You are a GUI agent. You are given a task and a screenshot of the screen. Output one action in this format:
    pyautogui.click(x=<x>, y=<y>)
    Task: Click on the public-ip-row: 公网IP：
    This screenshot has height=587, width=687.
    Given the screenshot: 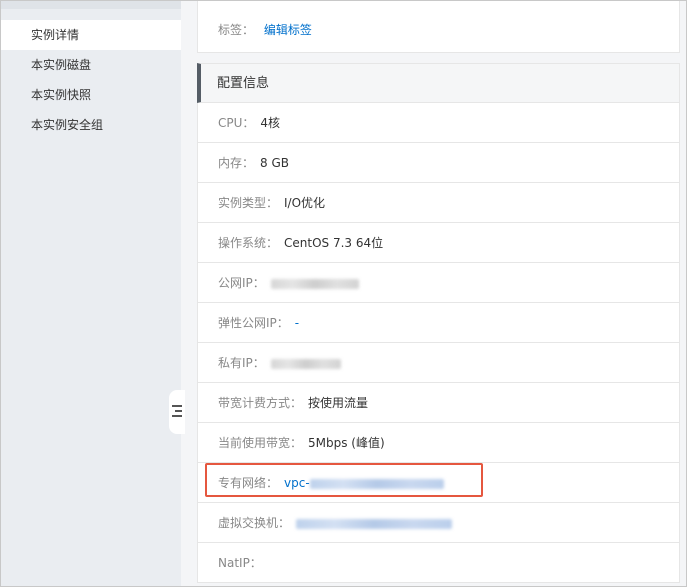 What is the action you would take?
    pyautogui.click(x=438, y=283)
    